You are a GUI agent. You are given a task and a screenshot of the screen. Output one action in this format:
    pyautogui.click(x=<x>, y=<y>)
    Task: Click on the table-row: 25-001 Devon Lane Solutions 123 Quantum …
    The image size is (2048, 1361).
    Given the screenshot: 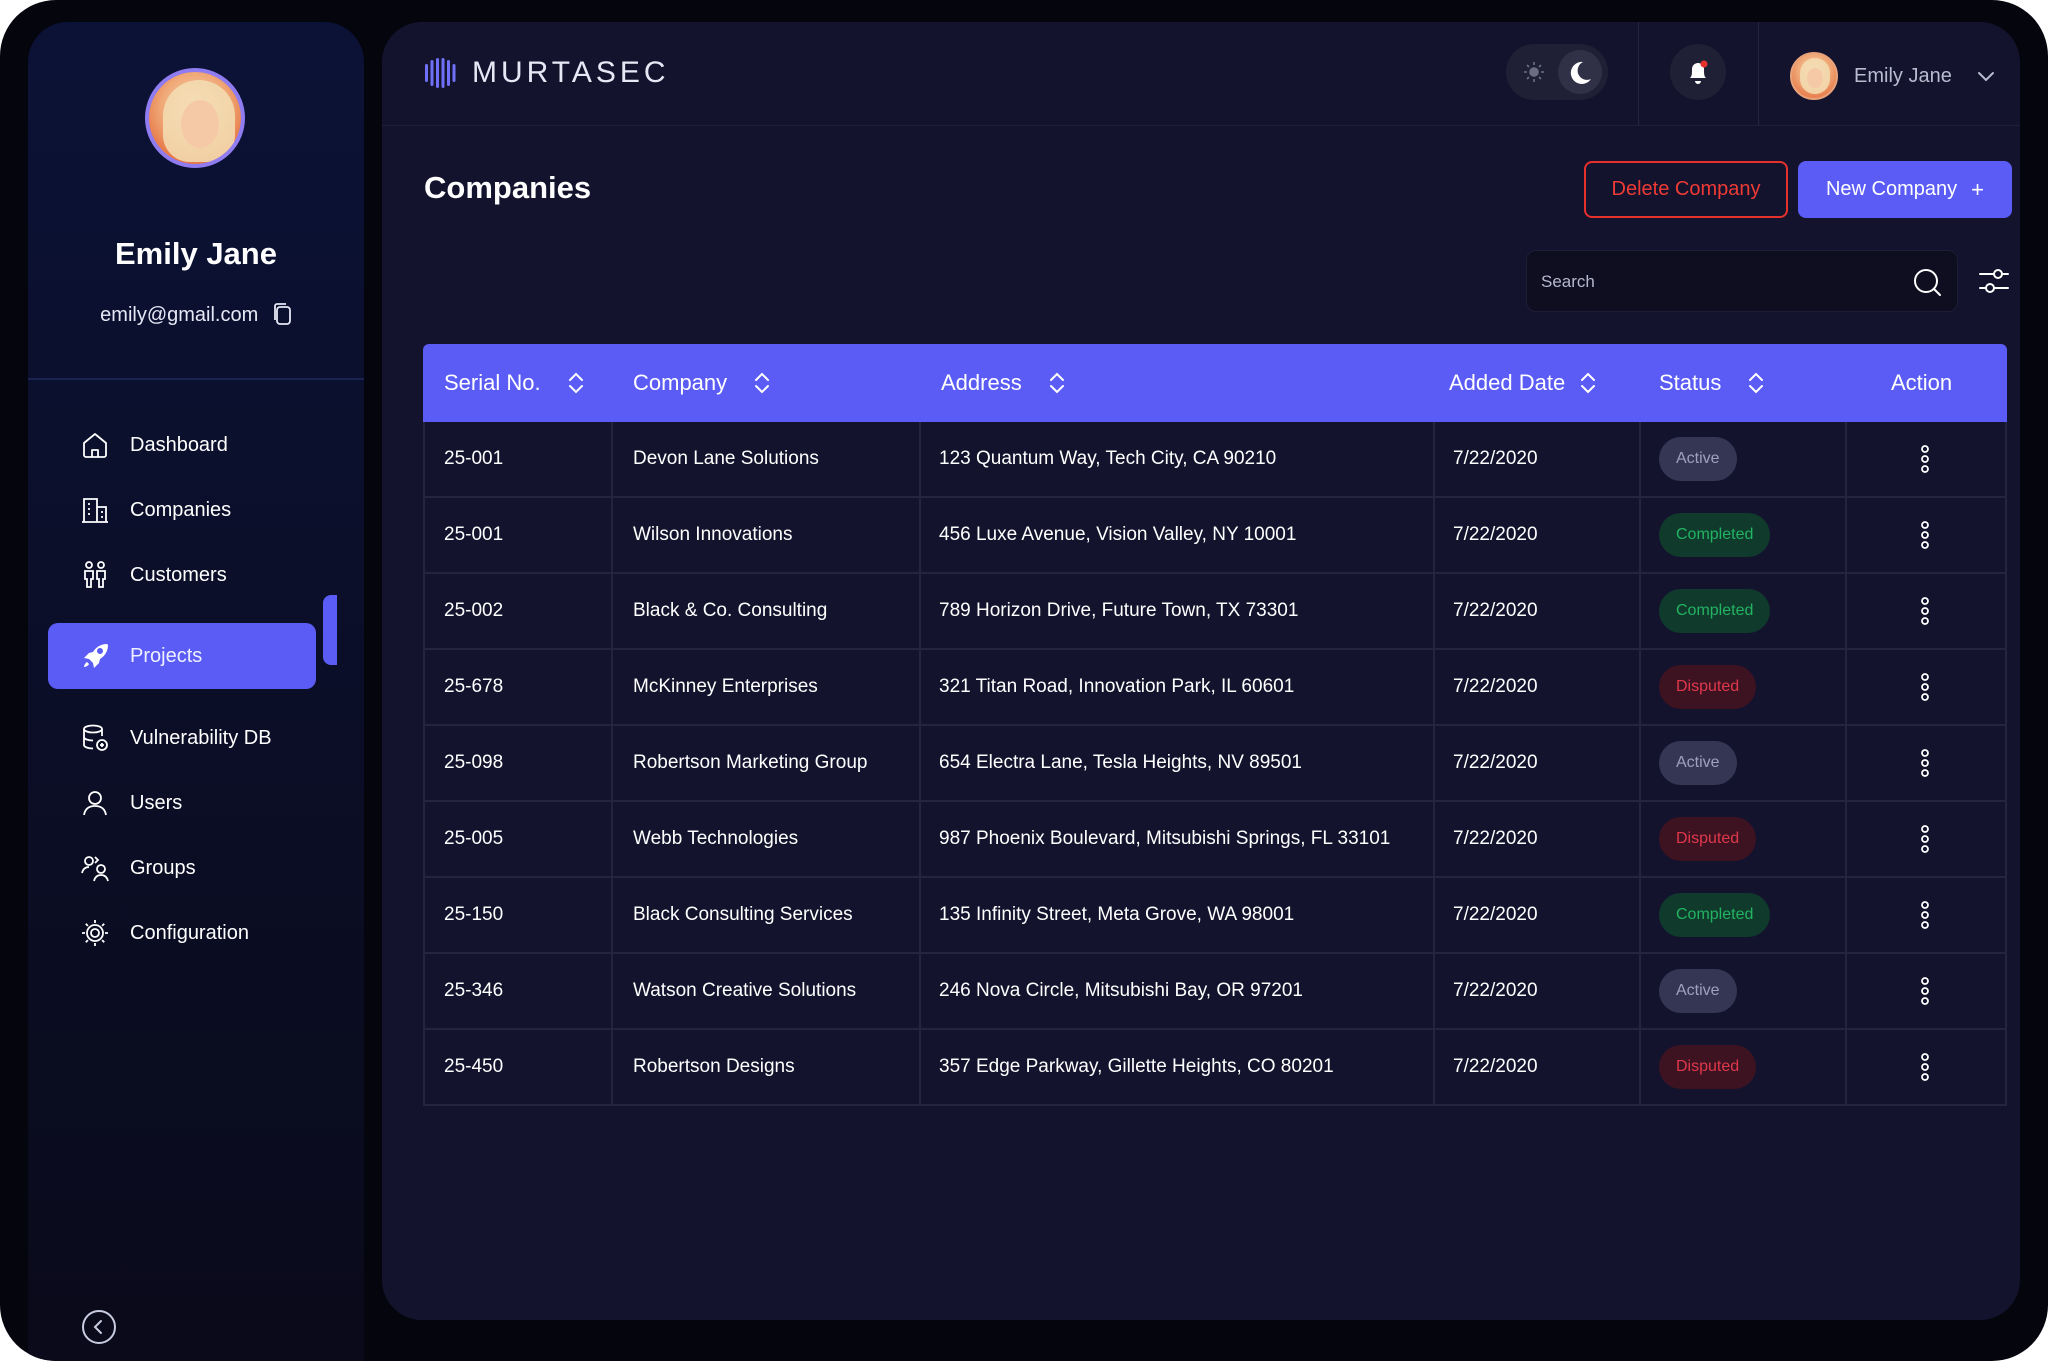 What is the action you would take?
    pyautogui.click(x=1215, y=460)
    